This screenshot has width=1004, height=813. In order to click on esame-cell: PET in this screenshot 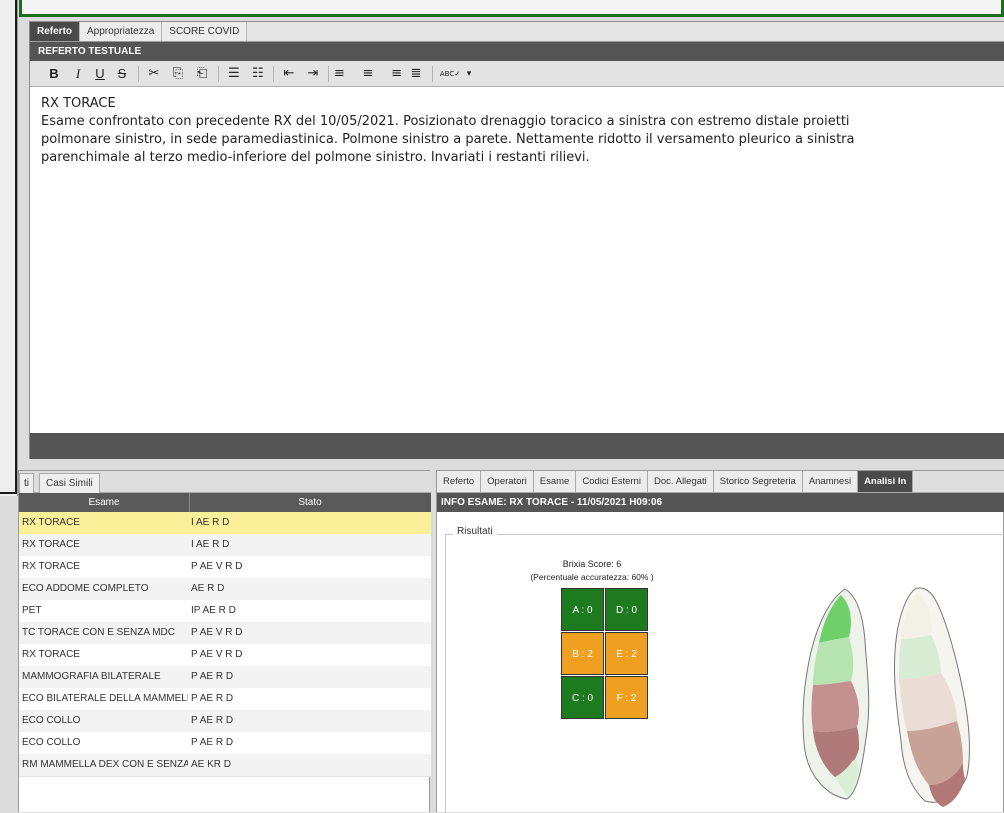, I will do `click(32, 610)`.